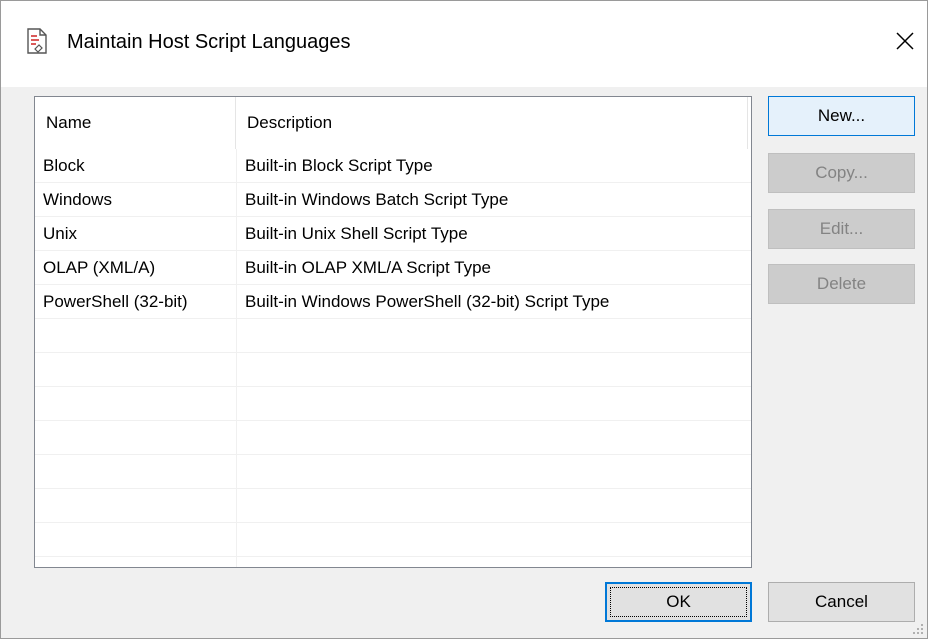 The height and width of the screenshot is (639, 928). I want to click on header-filler, so click(749, 123).